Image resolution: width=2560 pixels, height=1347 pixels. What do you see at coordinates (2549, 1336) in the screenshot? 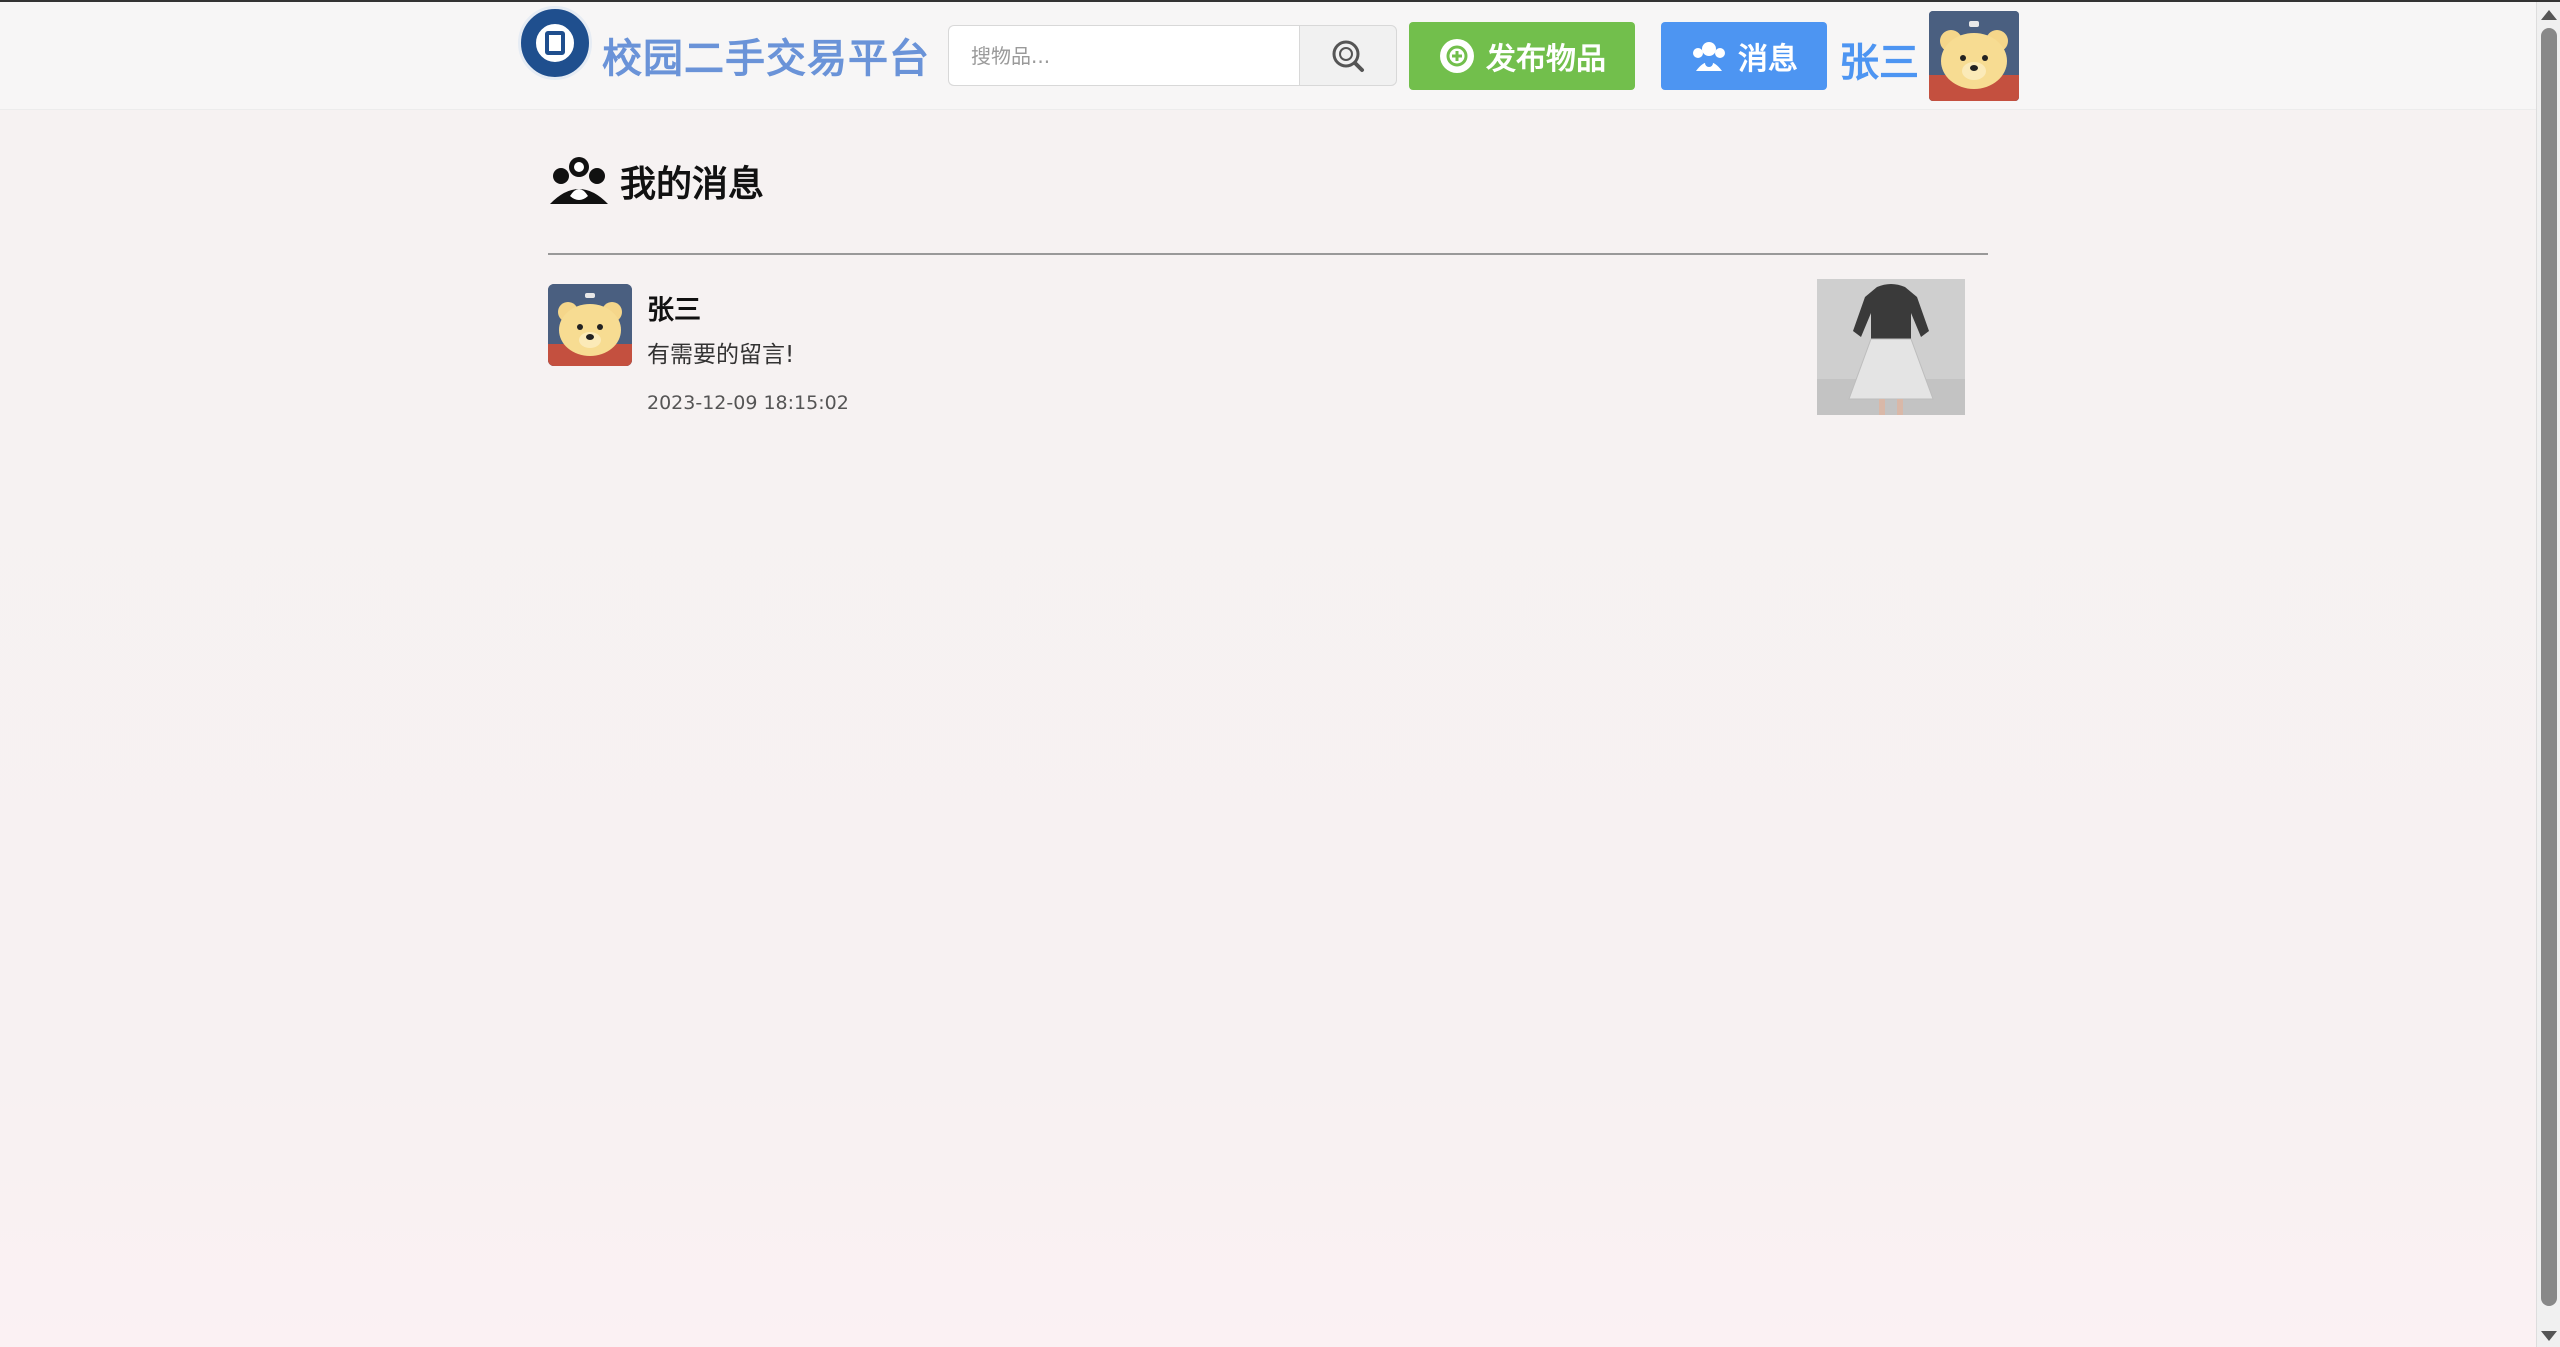
I see `scroll-down-arrow-icon` at bounding box center [2549, 1336].